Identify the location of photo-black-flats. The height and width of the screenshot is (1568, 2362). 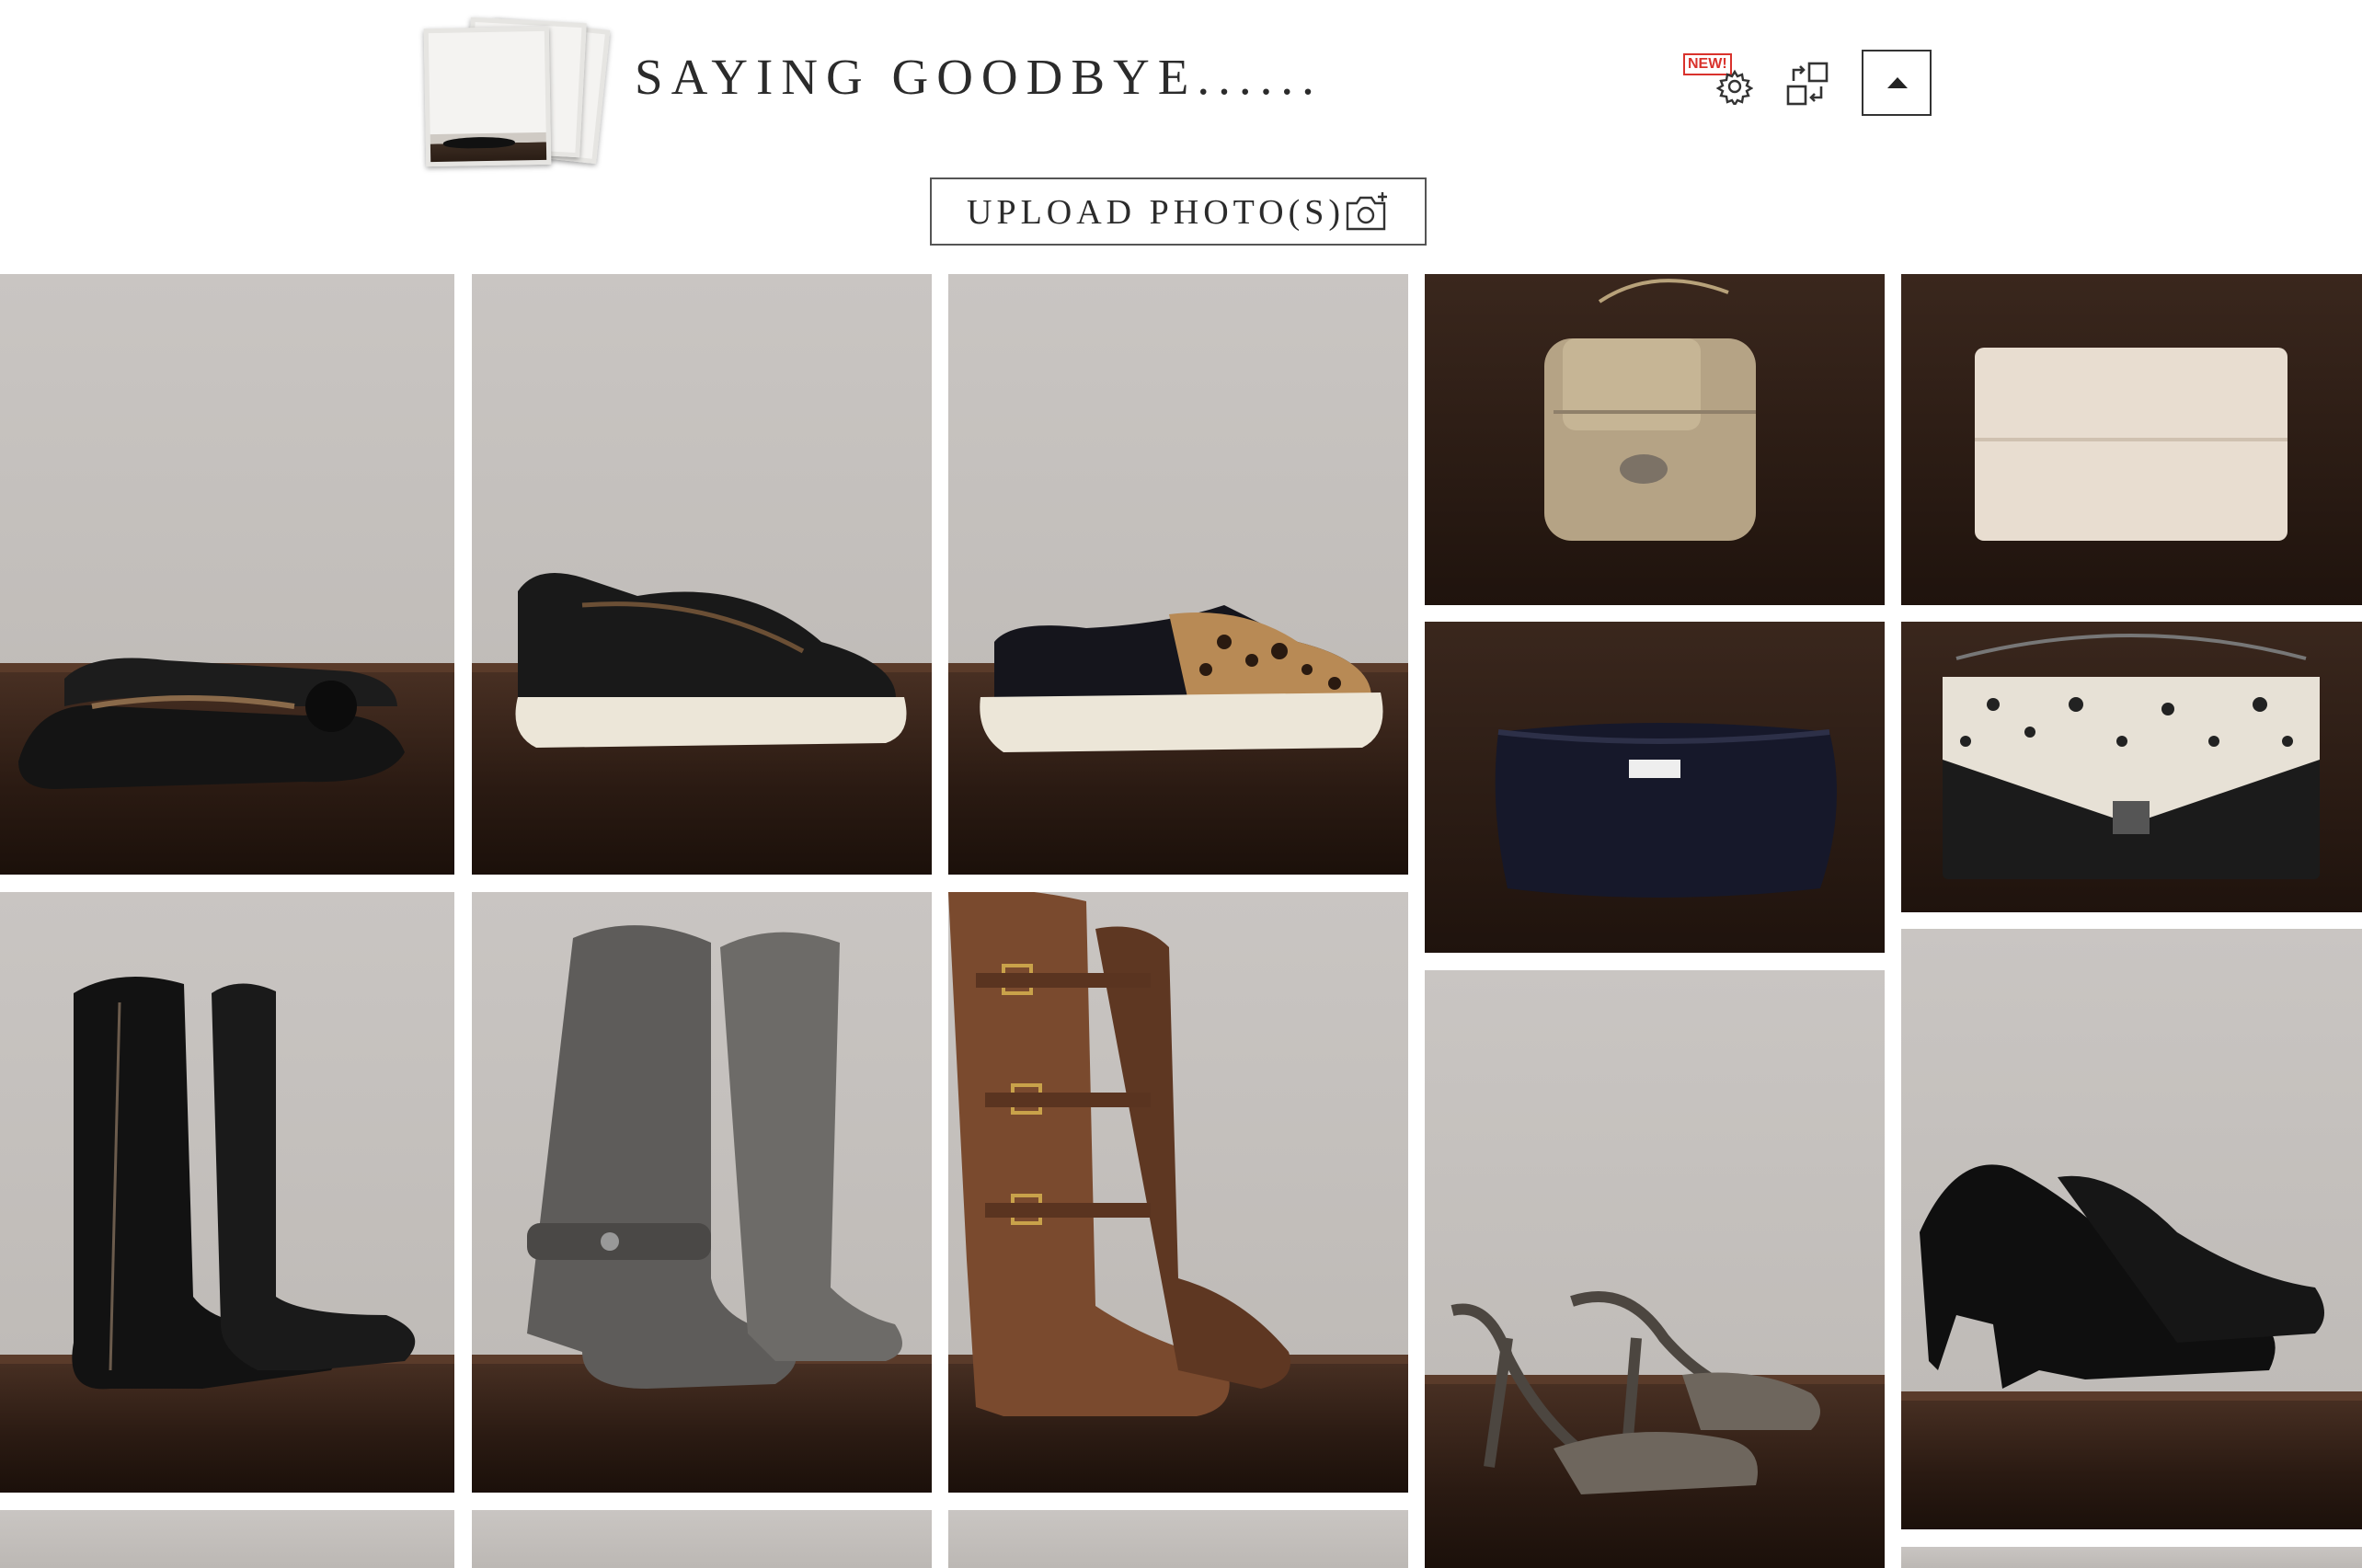
(211, 723).